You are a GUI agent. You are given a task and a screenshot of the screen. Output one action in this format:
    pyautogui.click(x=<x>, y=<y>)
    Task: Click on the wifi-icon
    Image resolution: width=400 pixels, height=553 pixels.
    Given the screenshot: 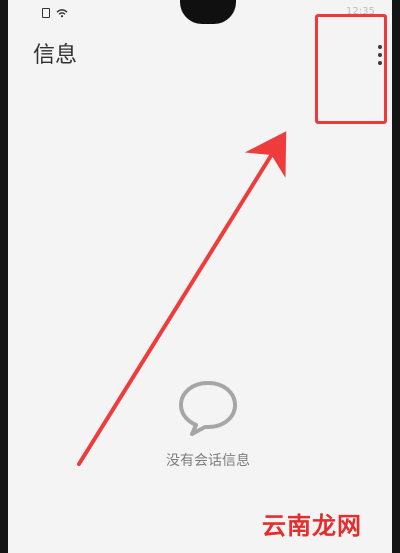 What is the action you would take?
    pyautogui.click(x=62, y=13)
    